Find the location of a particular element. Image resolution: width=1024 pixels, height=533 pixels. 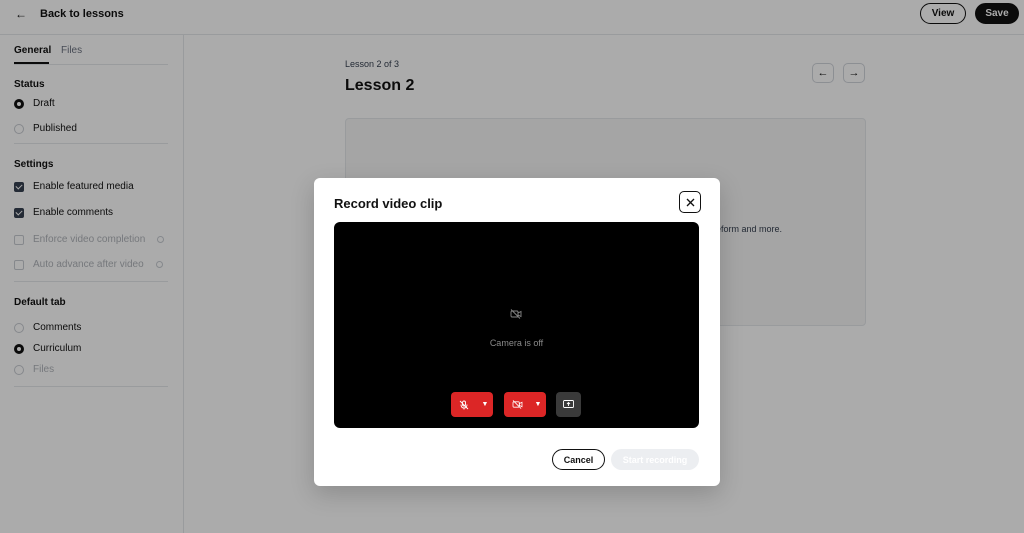

microphone-options-dropdown: ▼ is located at coordinates (485, 404).